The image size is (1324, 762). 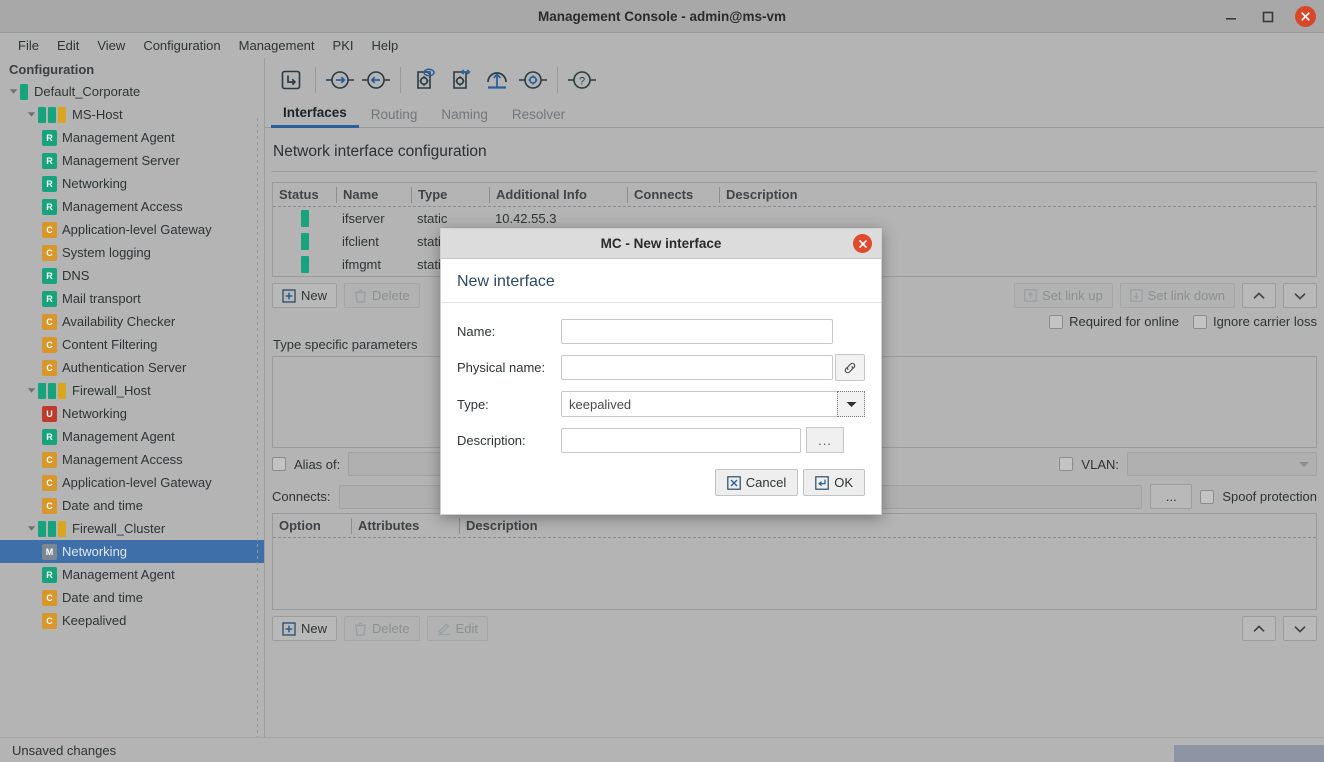 What do you see at coordinates (697, 367) in the screenshot?
I see `physical-name-field` at bounding box center [697, 367].